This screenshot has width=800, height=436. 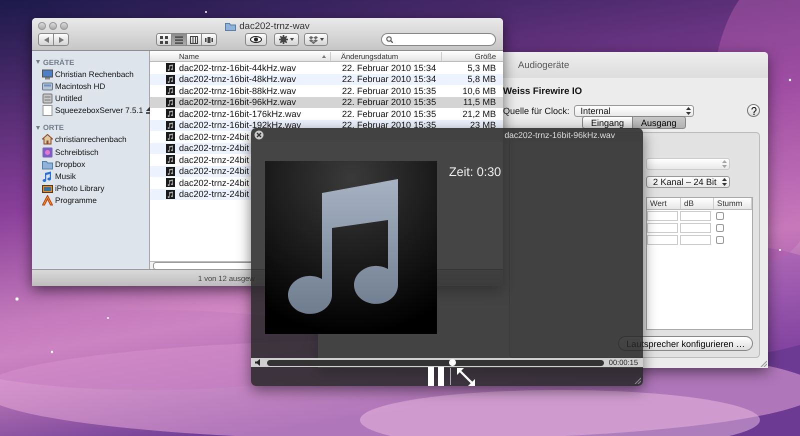 I want to click on file-row: dac202-trnz-16bit-176kHz.wav 22. Februar 2010 15:35 21,2 MB, so click(x=326, y=114).